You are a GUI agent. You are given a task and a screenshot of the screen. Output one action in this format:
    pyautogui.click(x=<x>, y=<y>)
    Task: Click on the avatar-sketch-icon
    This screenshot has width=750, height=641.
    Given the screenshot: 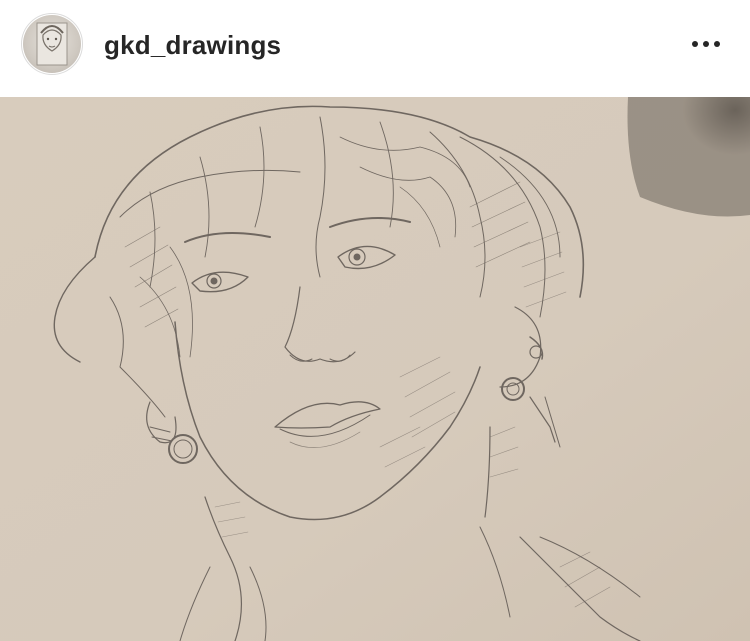 What is the action you would take?
    pyautogui.click(x=52, y=44)
    